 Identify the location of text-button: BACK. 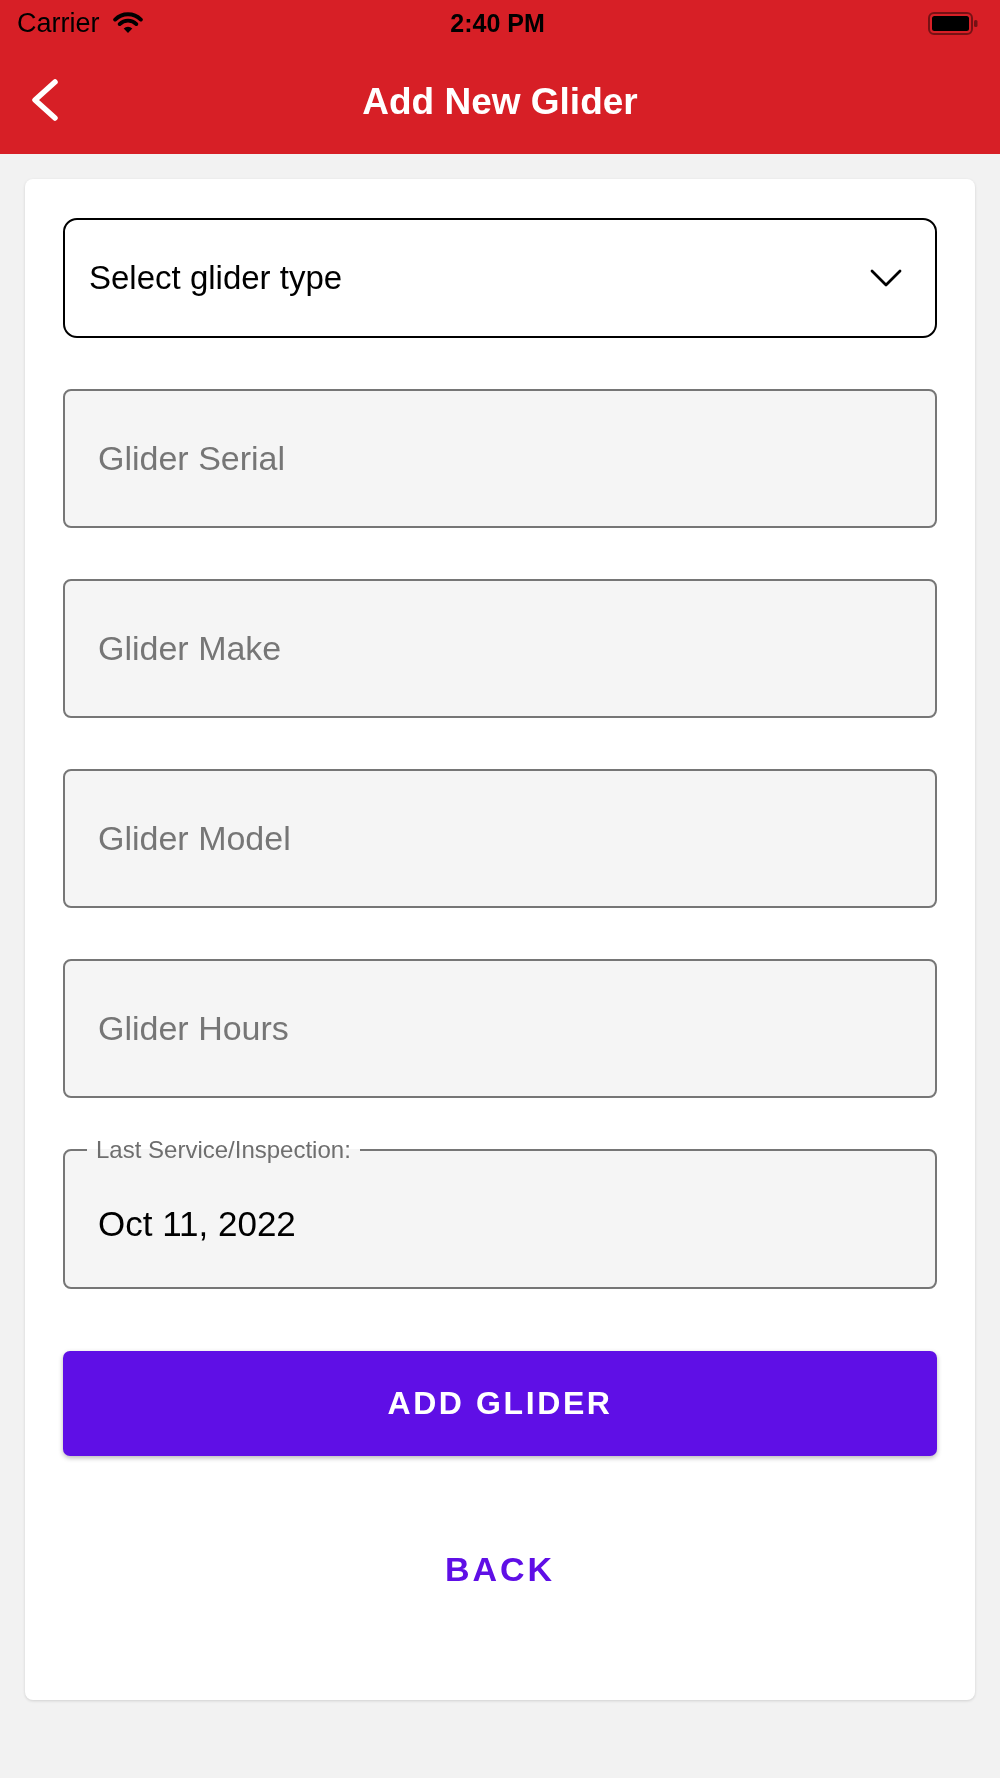
(500, 1569).